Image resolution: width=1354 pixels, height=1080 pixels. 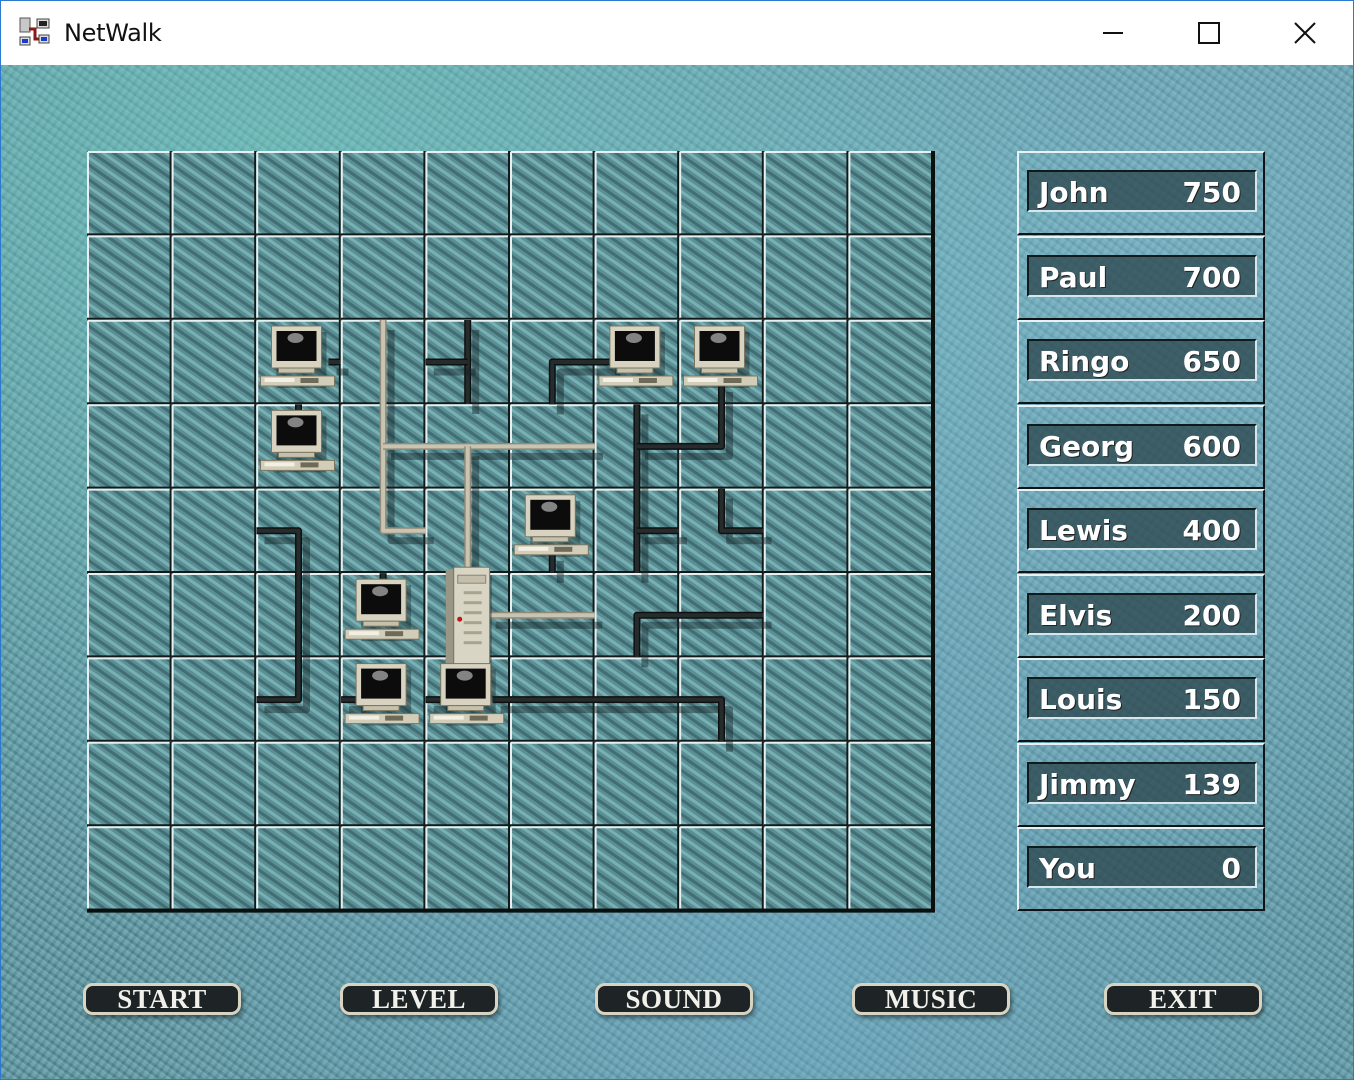 What do you see at coordinates (674, 999) in the screenshot?
I see `sound-button: SOUND` at bounding box center [674, 999].